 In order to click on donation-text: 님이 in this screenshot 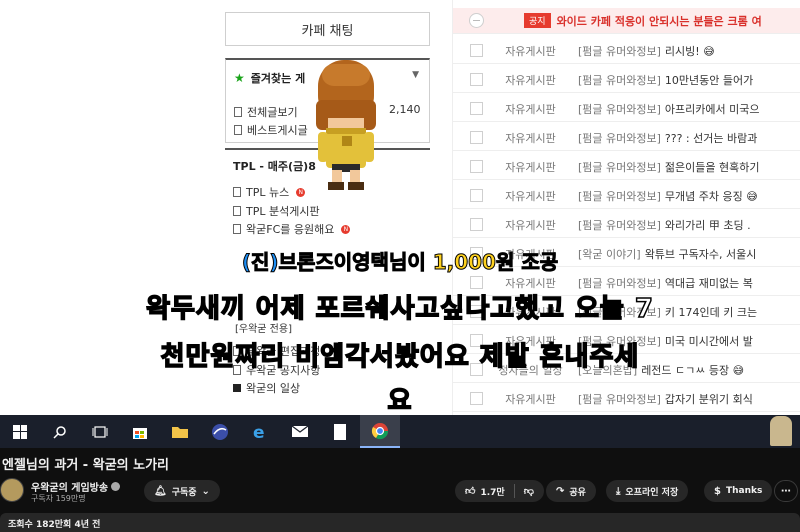, I will do `click(410, 262)`.